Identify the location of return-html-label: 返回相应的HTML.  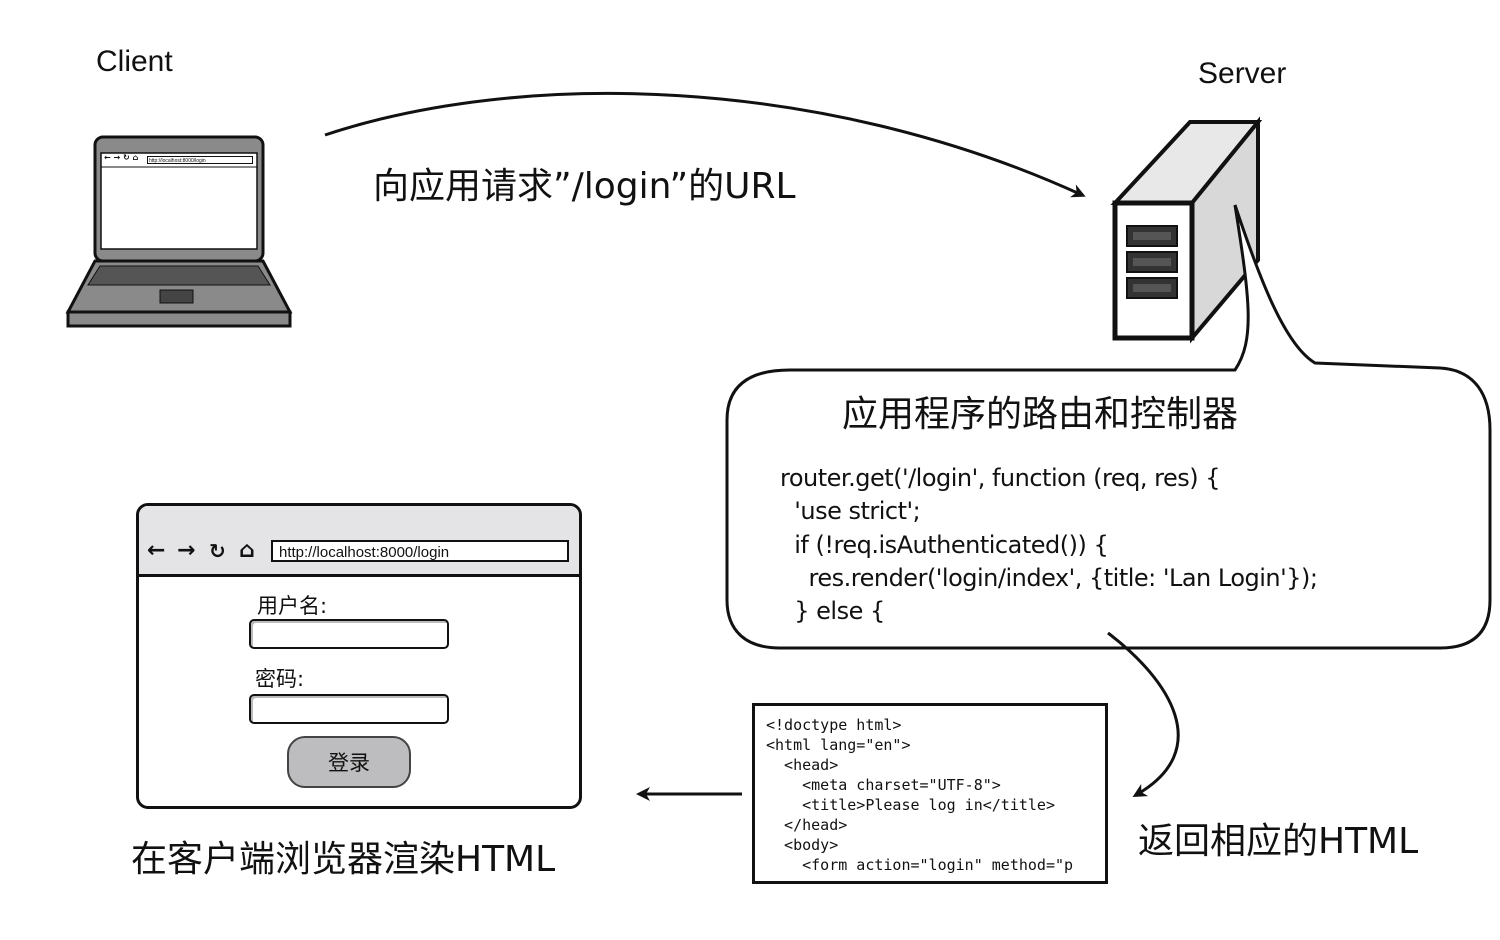
(1278, 841).